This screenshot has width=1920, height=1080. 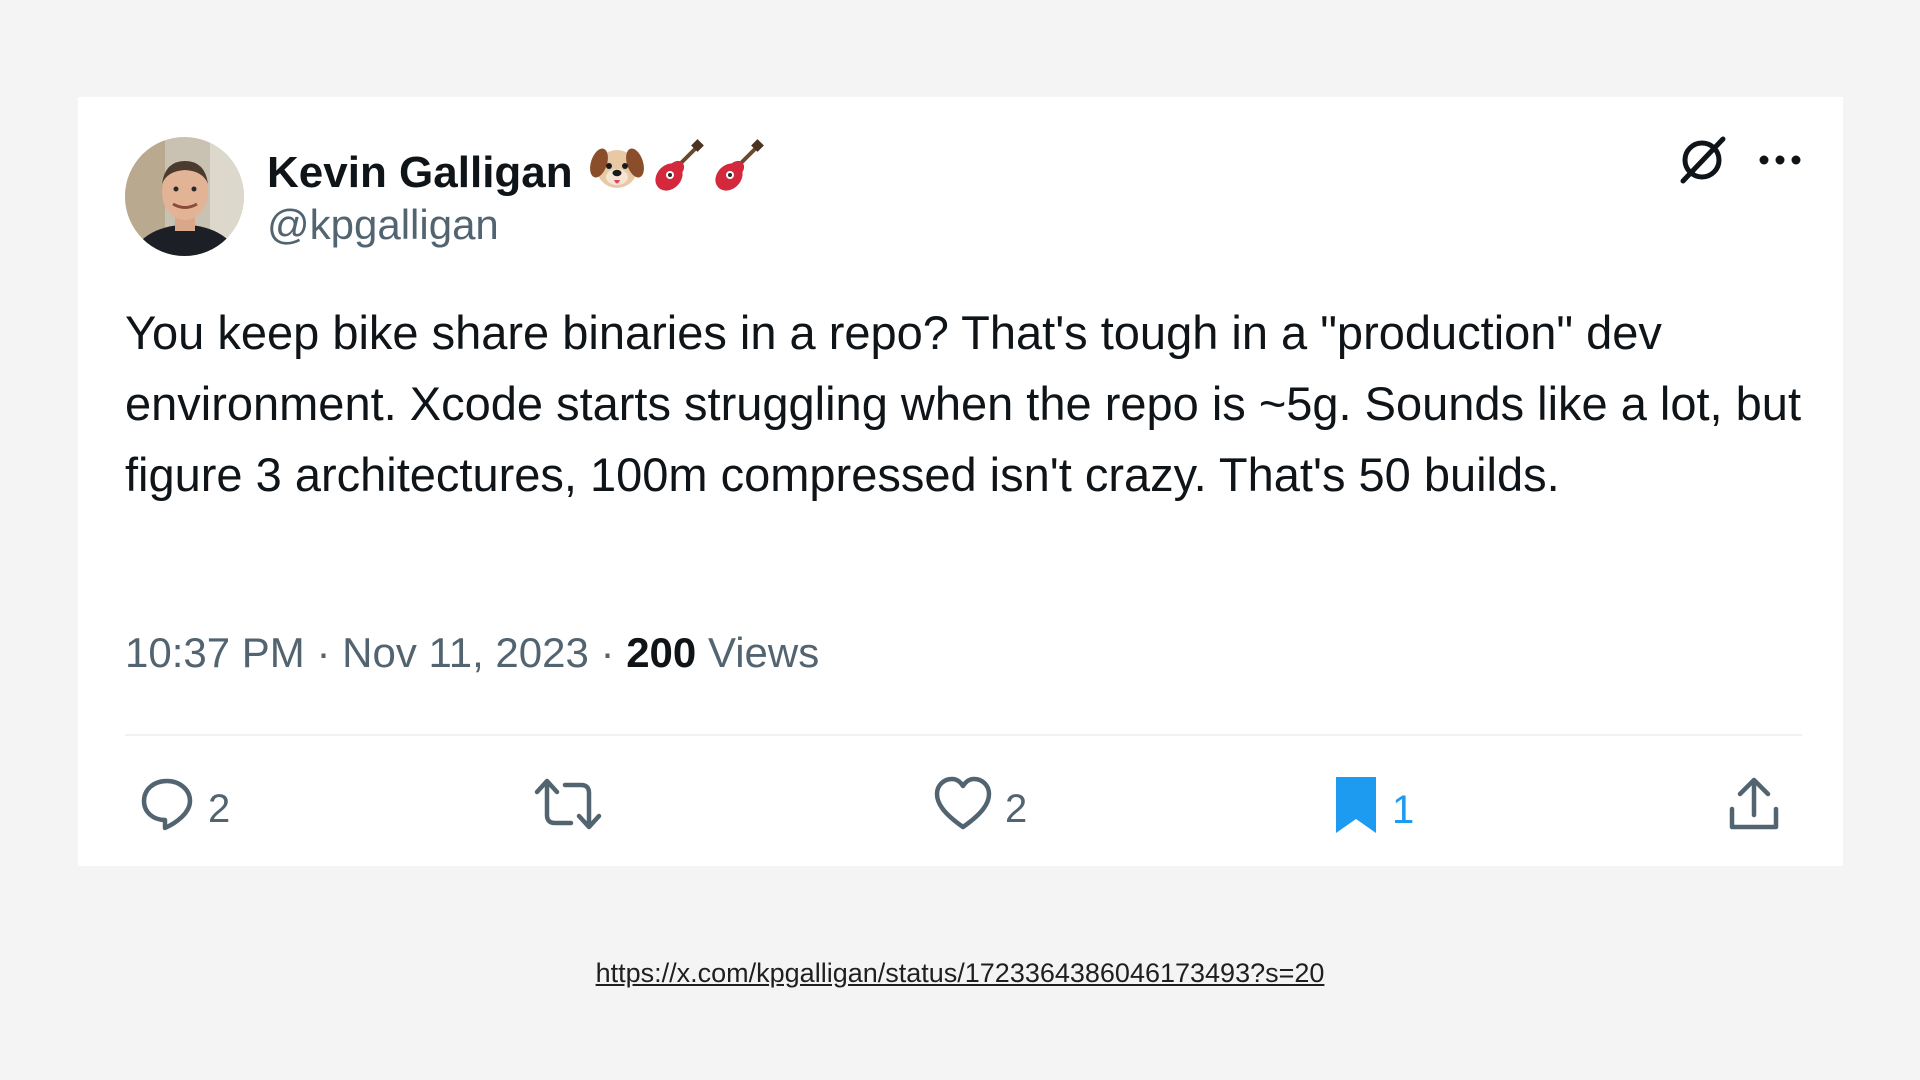 What do you see at coordinates (963, 735) in the screenshot?
I see `divider` at bounding box center [963, 735].